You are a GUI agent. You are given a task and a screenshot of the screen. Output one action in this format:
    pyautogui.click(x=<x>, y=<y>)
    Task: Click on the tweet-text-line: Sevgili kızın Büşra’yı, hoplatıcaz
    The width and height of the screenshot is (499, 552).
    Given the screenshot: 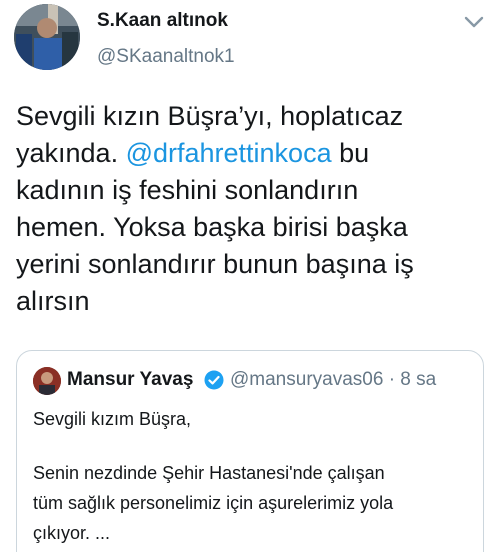 What is the action you would take?
    pyautogui.click(x=210, y=116)
    